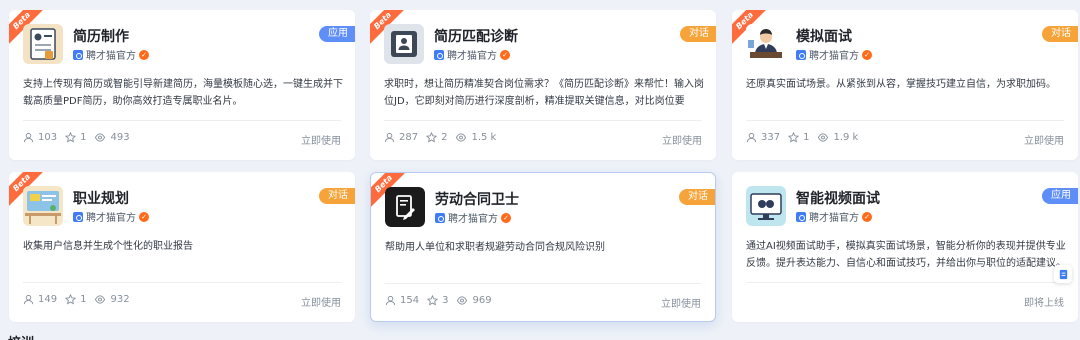 The image size is (1080, 340). What do you see at coordinates (766, 206) in the screenshot?
I see `video-camera-icon` at bounding box center [766, 206].